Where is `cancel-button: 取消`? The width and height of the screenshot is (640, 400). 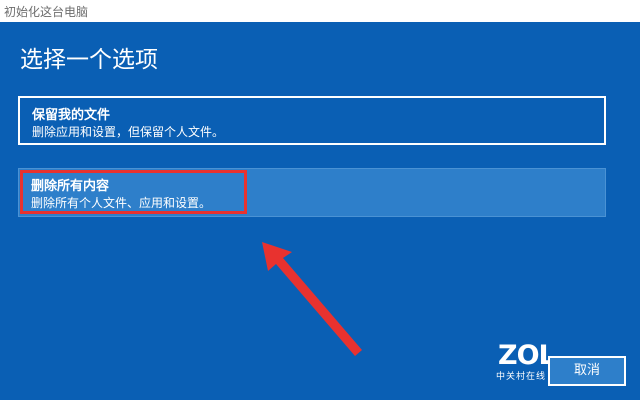
cancel-button: 取消 is located at coordinates (587, 371).